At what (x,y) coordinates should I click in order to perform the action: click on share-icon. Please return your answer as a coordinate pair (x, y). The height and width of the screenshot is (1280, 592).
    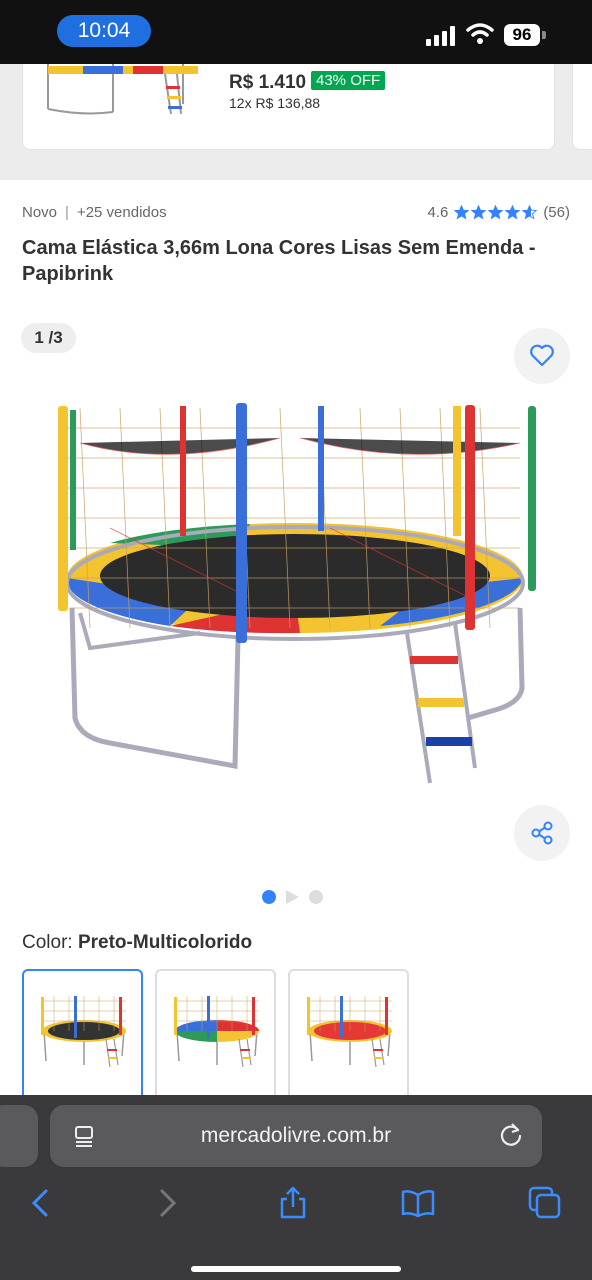
    Looking at the image, I should click on (542, 833).